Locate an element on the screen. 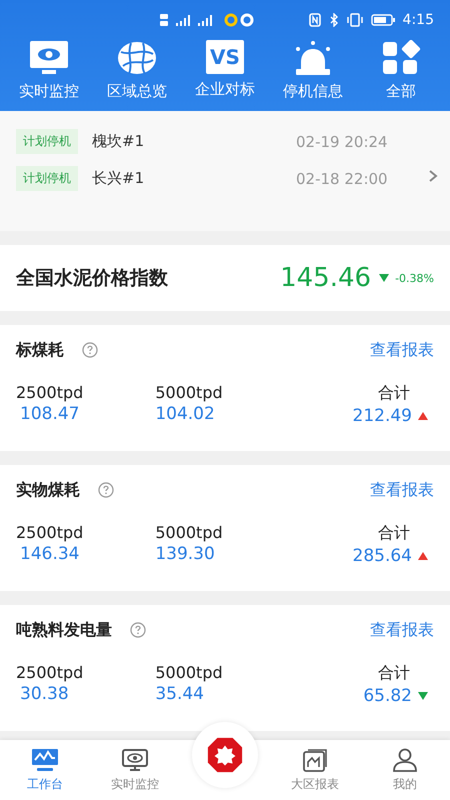 The width and height of the screenshot is (450, 800). tab-bar-item: 实时监控 is located at coordinates (135, 770).